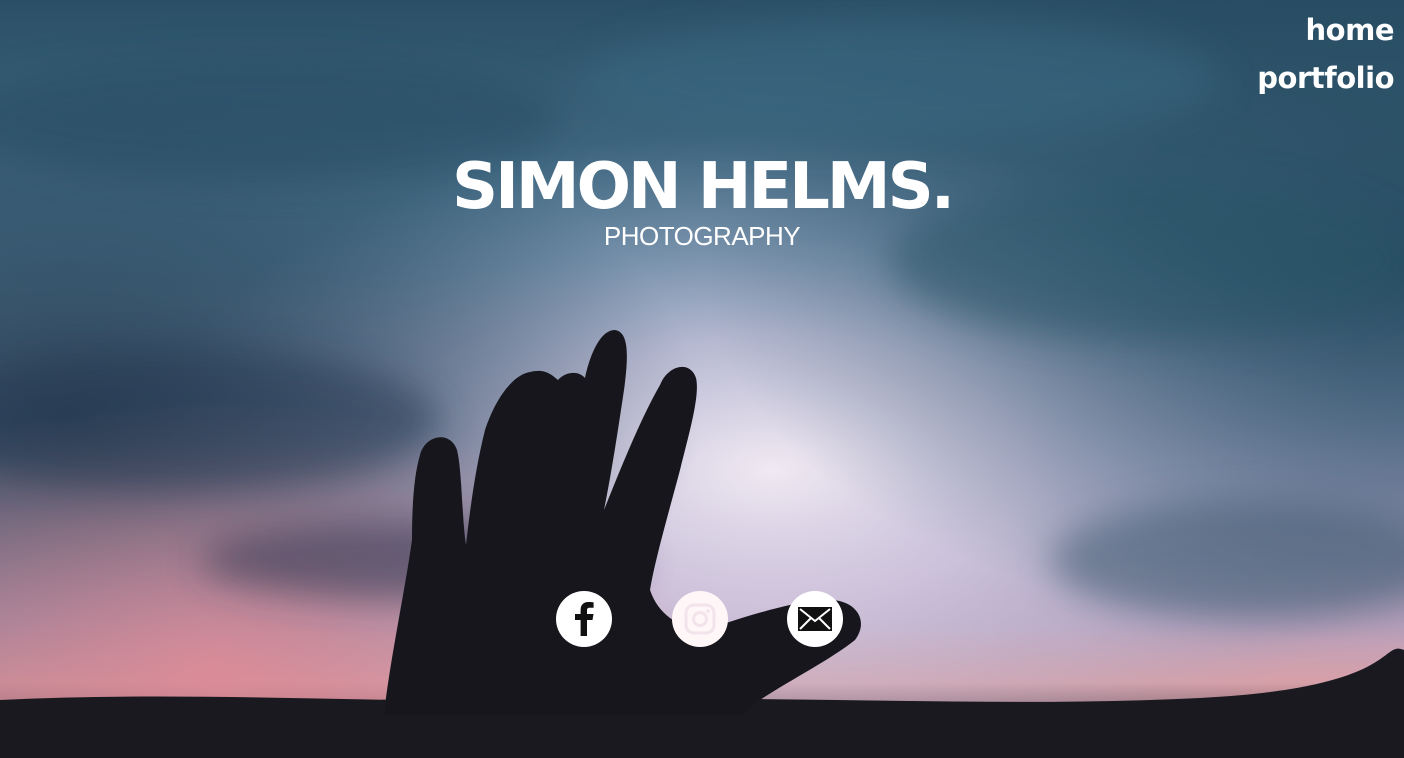 The height and width of the screenshot is (758, 1404). Describe the element at coordinates (702, 236) in the screenshot. I see `site-subtitle: PHOTOGRAPHY` at that location.